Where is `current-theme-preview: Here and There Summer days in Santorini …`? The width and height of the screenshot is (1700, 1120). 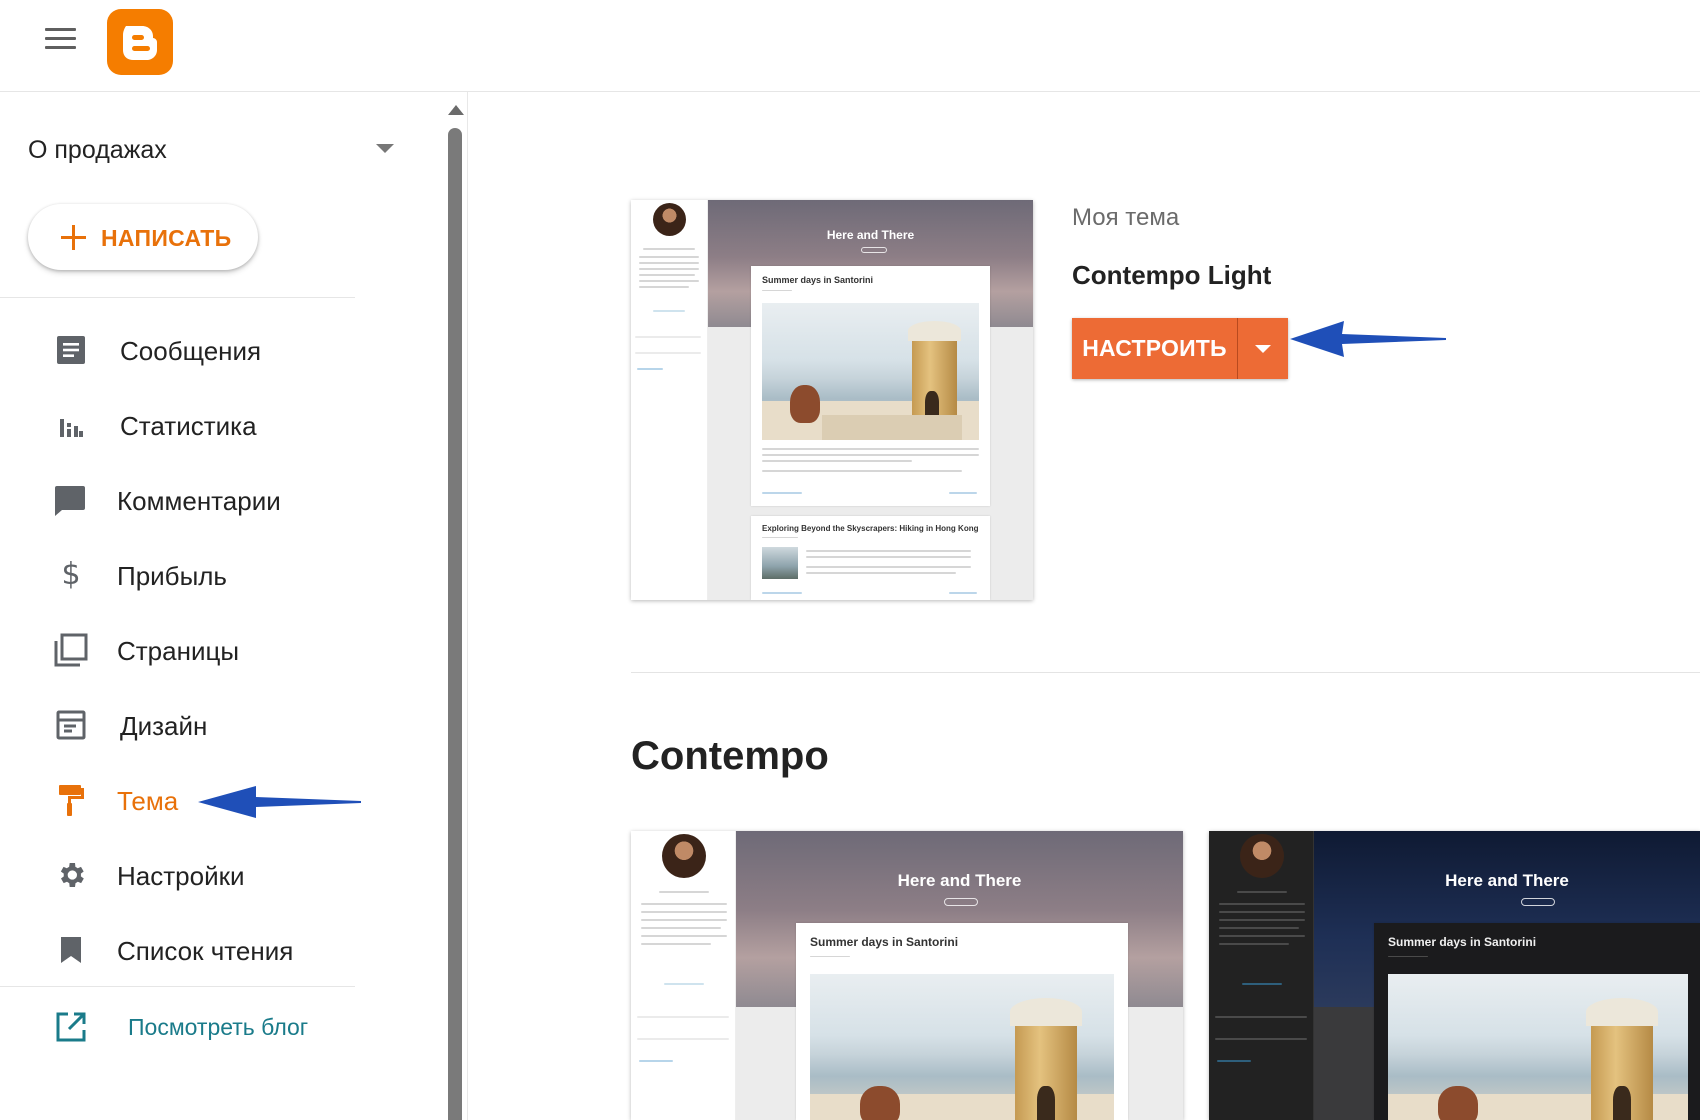
current-theme-preview: Here and There Summer days in Santorini … is located at coordinates (832, 400).